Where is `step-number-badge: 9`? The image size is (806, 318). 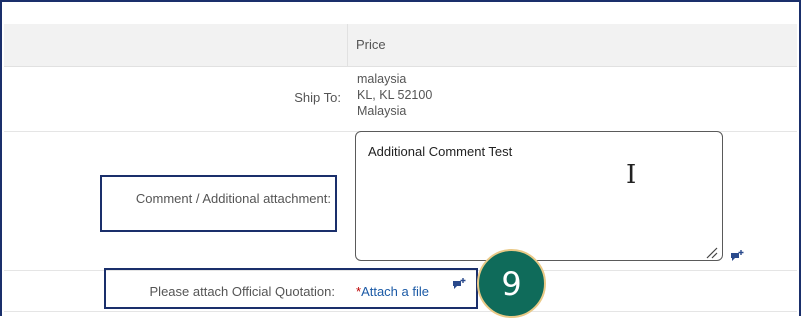
step-number-badge: 9 is located at coordinates (511, 283).